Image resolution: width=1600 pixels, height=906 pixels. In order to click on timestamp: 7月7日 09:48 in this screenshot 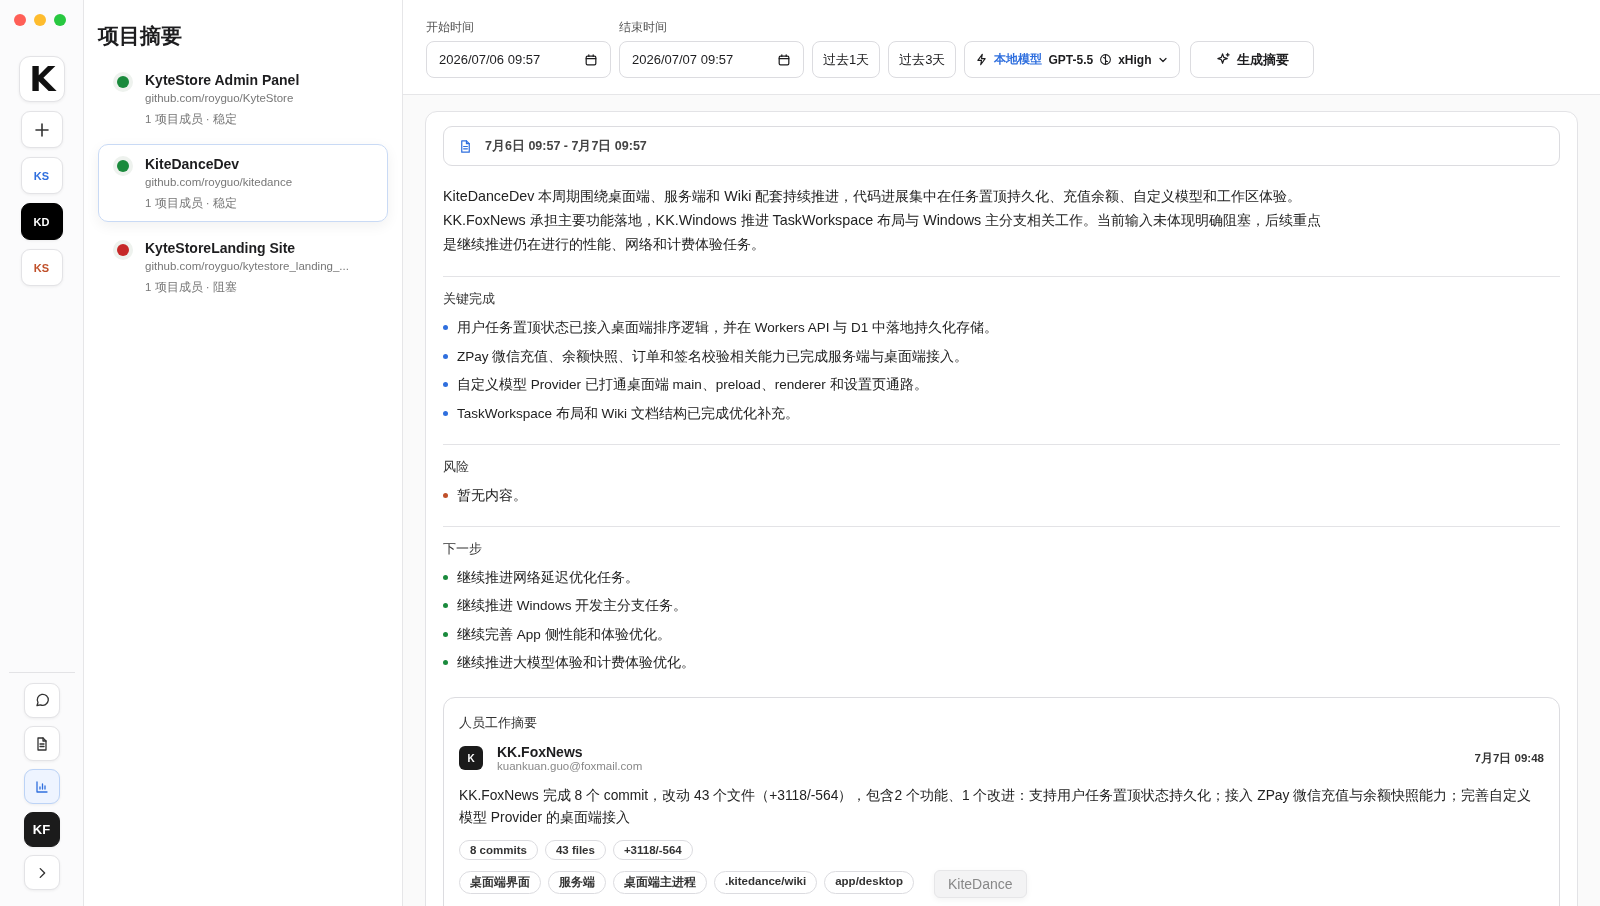, I will do `click(1509, 758)`.